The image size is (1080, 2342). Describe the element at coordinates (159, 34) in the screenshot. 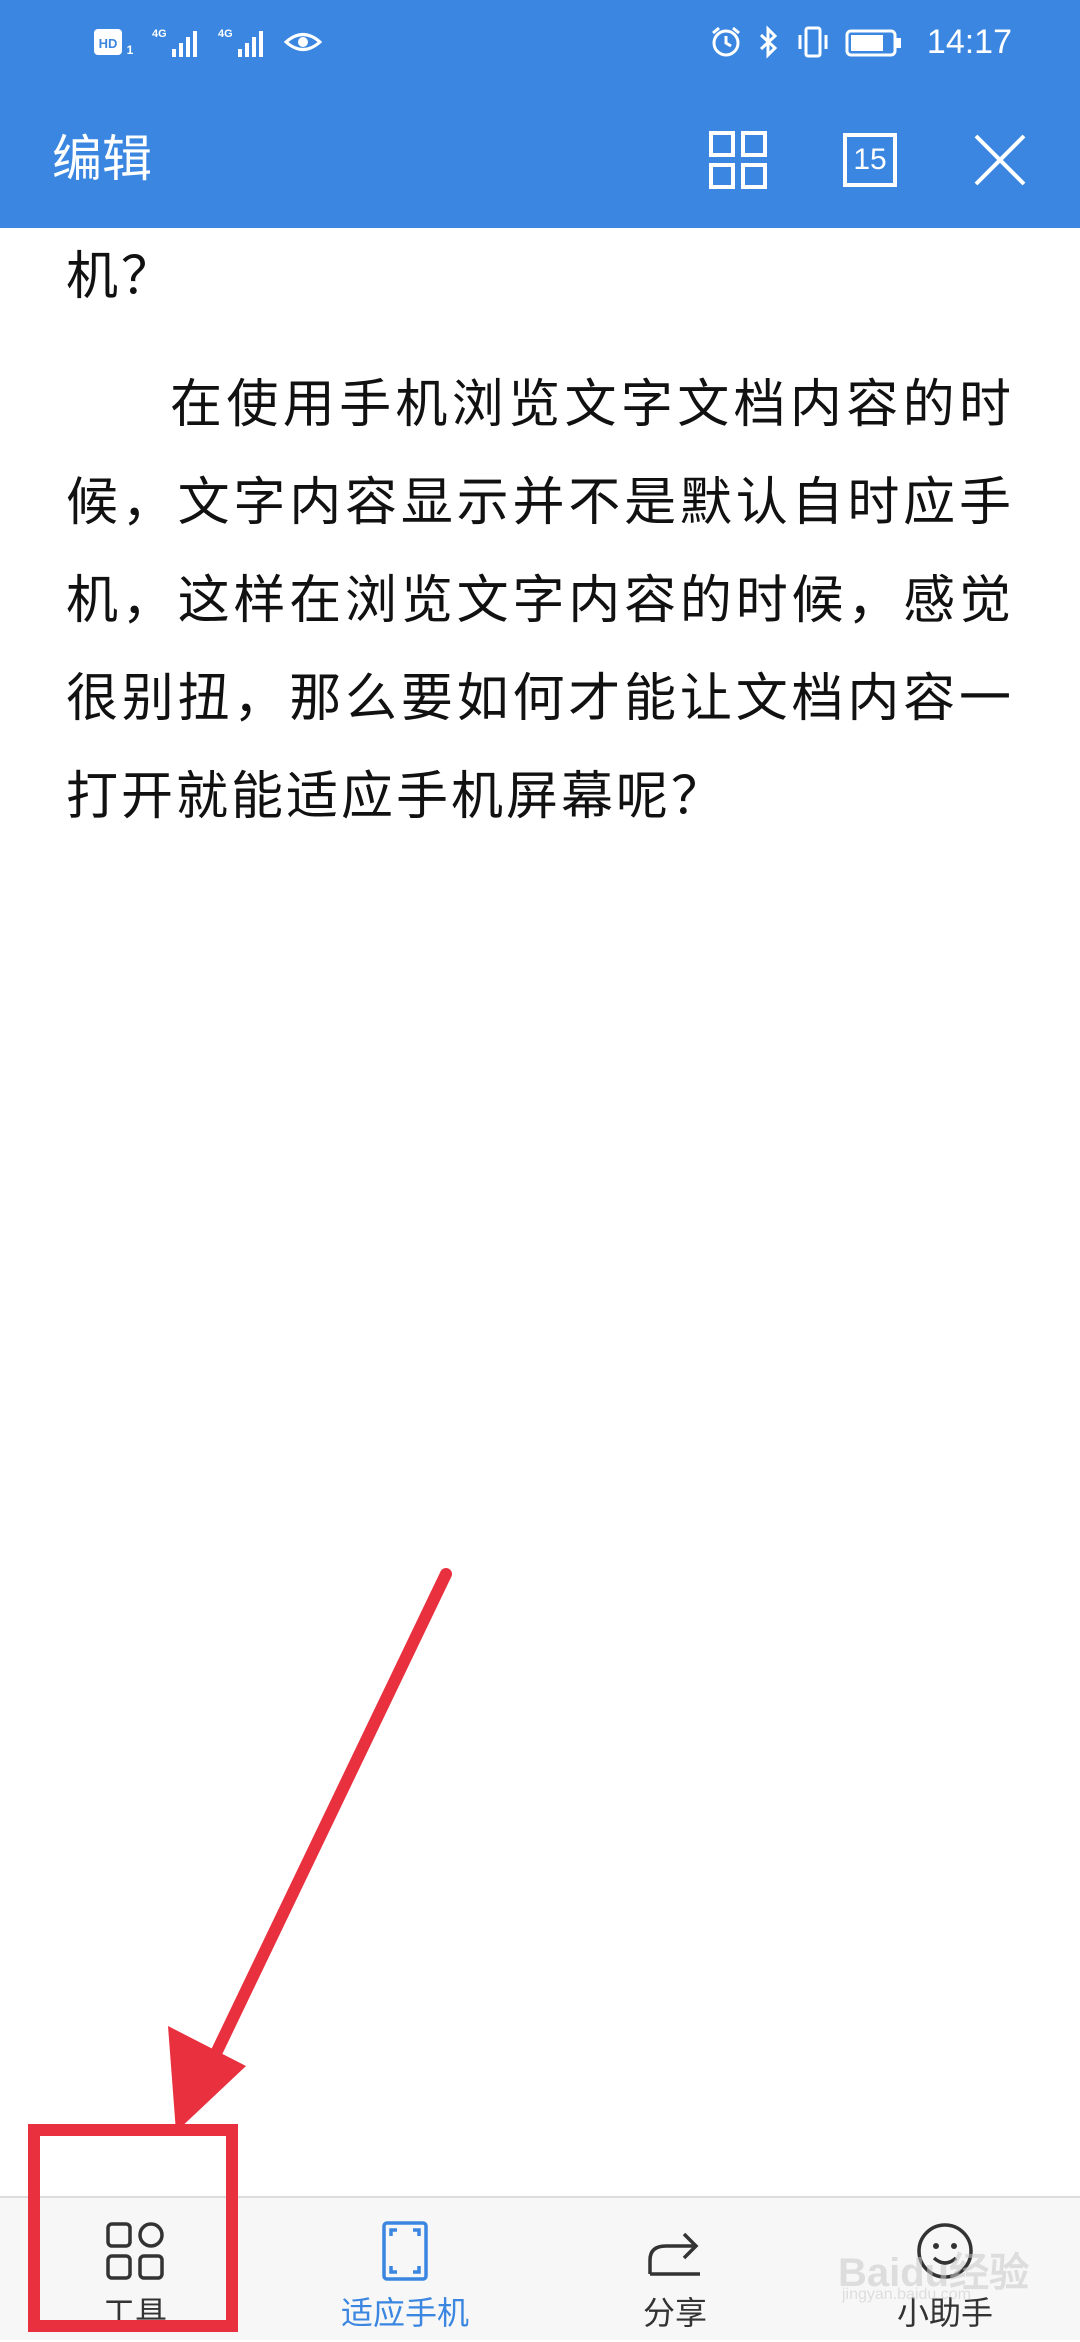

I see `net-label-1: 4G` at that location.